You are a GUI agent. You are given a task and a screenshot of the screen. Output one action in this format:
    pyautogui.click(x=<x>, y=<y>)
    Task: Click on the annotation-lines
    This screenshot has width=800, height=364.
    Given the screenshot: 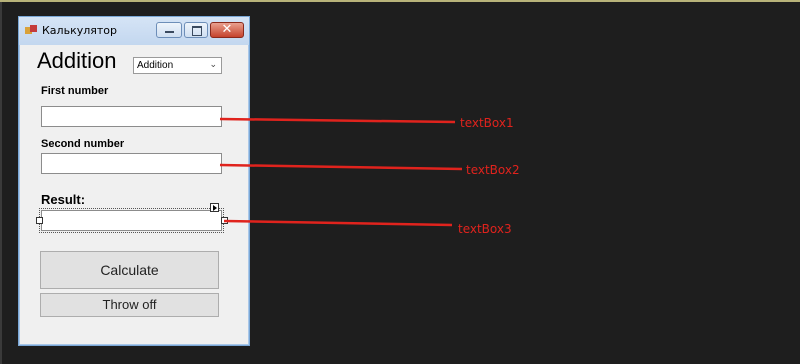 What is the action you would take?
    pyautogui.click(x=341, y=172)
    